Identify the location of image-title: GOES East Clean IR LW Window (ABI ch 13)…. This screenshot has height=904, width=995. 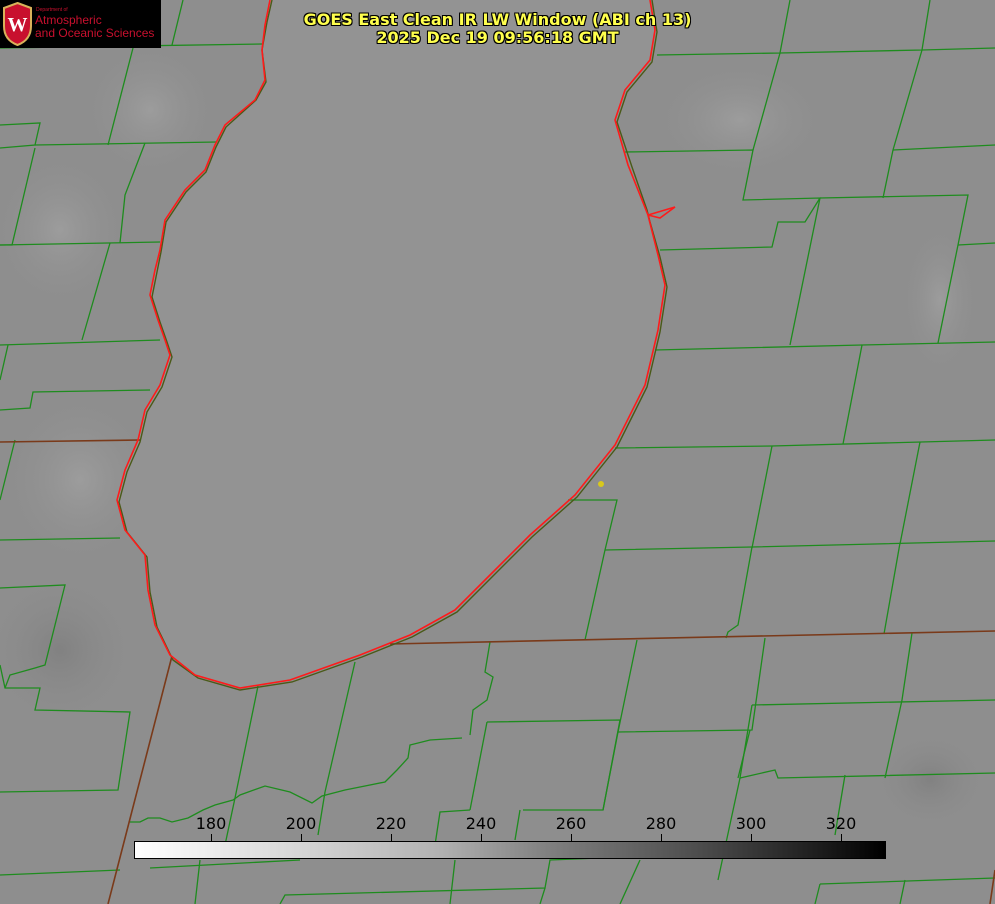
(497, 29).